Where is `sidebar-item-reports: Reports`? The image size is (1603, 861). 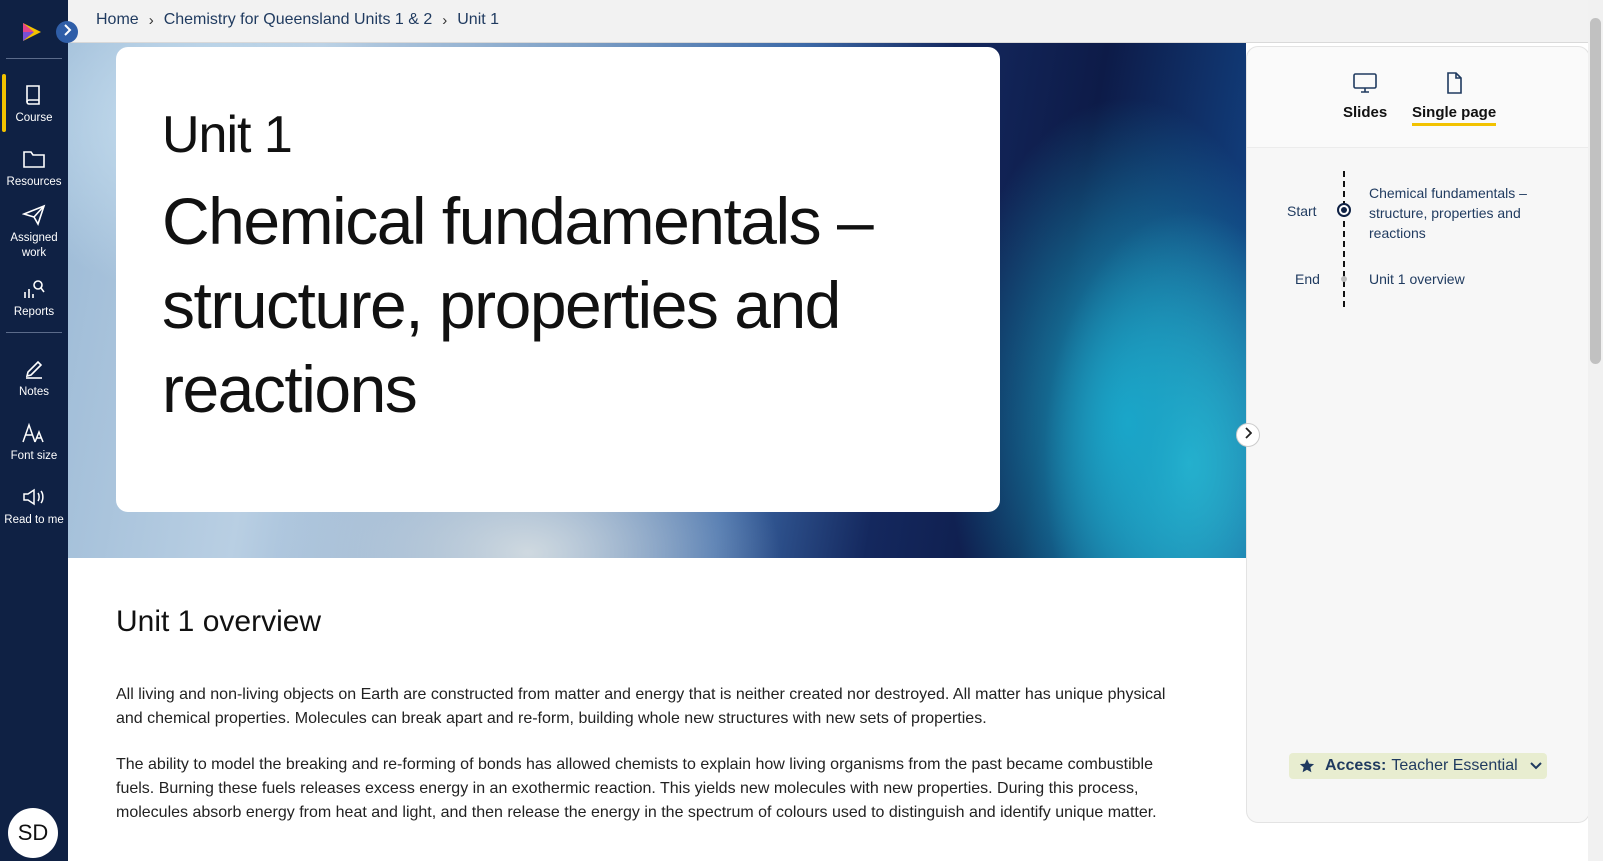 sidebar-item-reports: Reports is located at coordinates (34, 298).